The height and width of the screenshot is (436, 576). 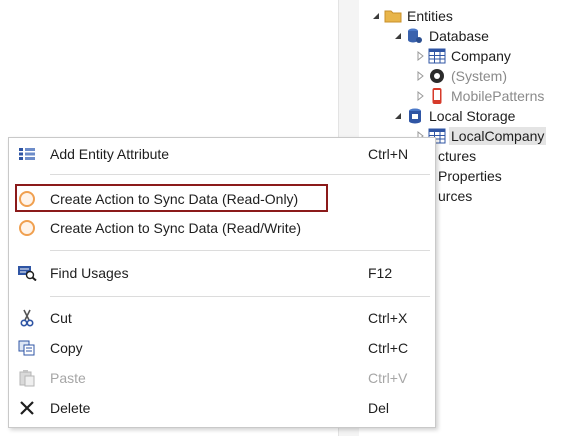 I want to click on tree-node-database: Database, so click(x=441, y=36).